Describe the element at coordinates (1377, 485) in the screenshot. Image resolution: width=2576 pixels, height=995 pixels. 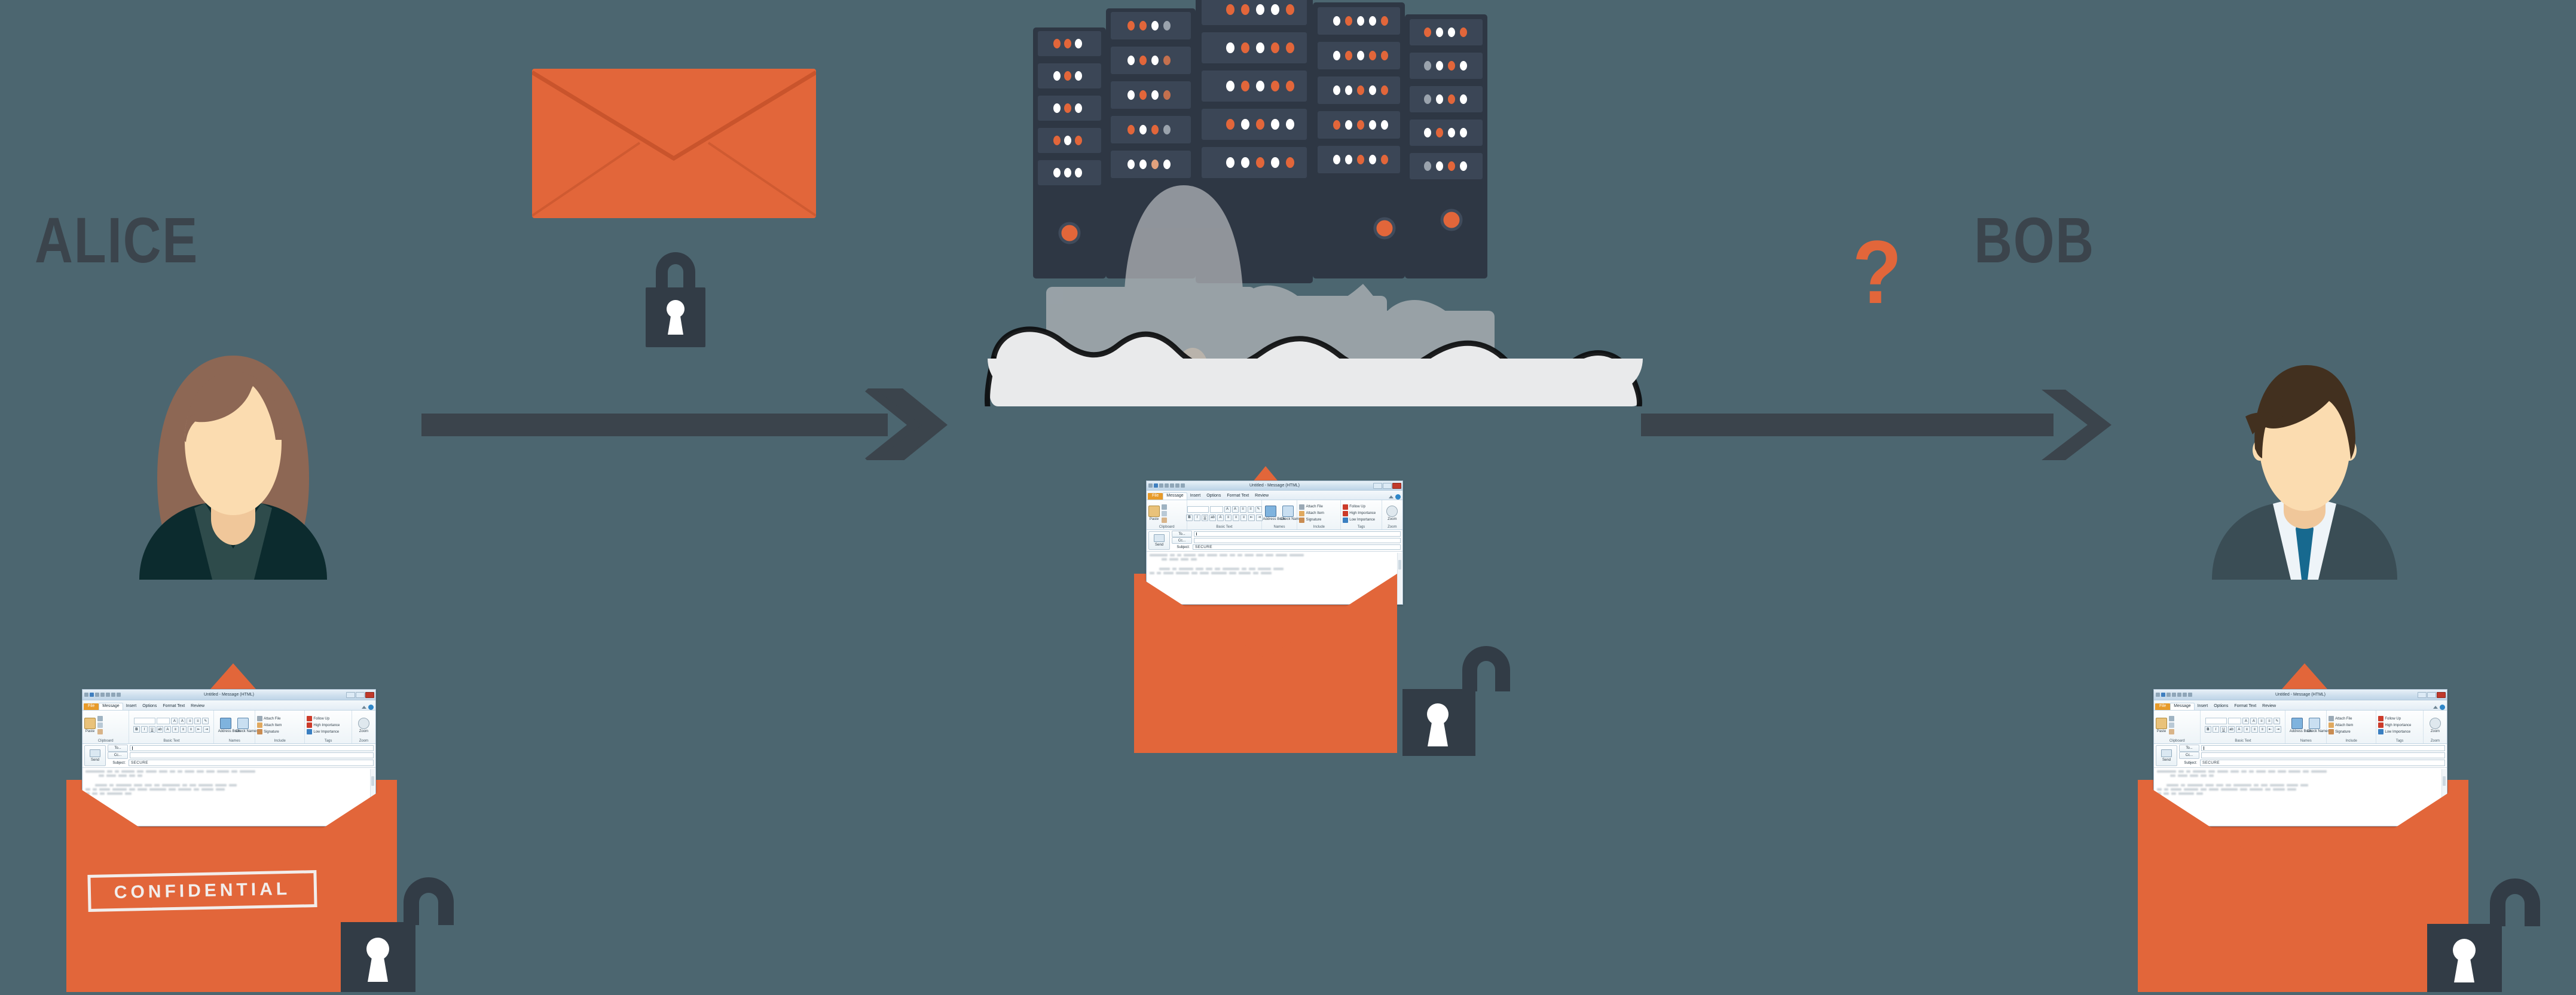
I see `minimize-button` at that location.